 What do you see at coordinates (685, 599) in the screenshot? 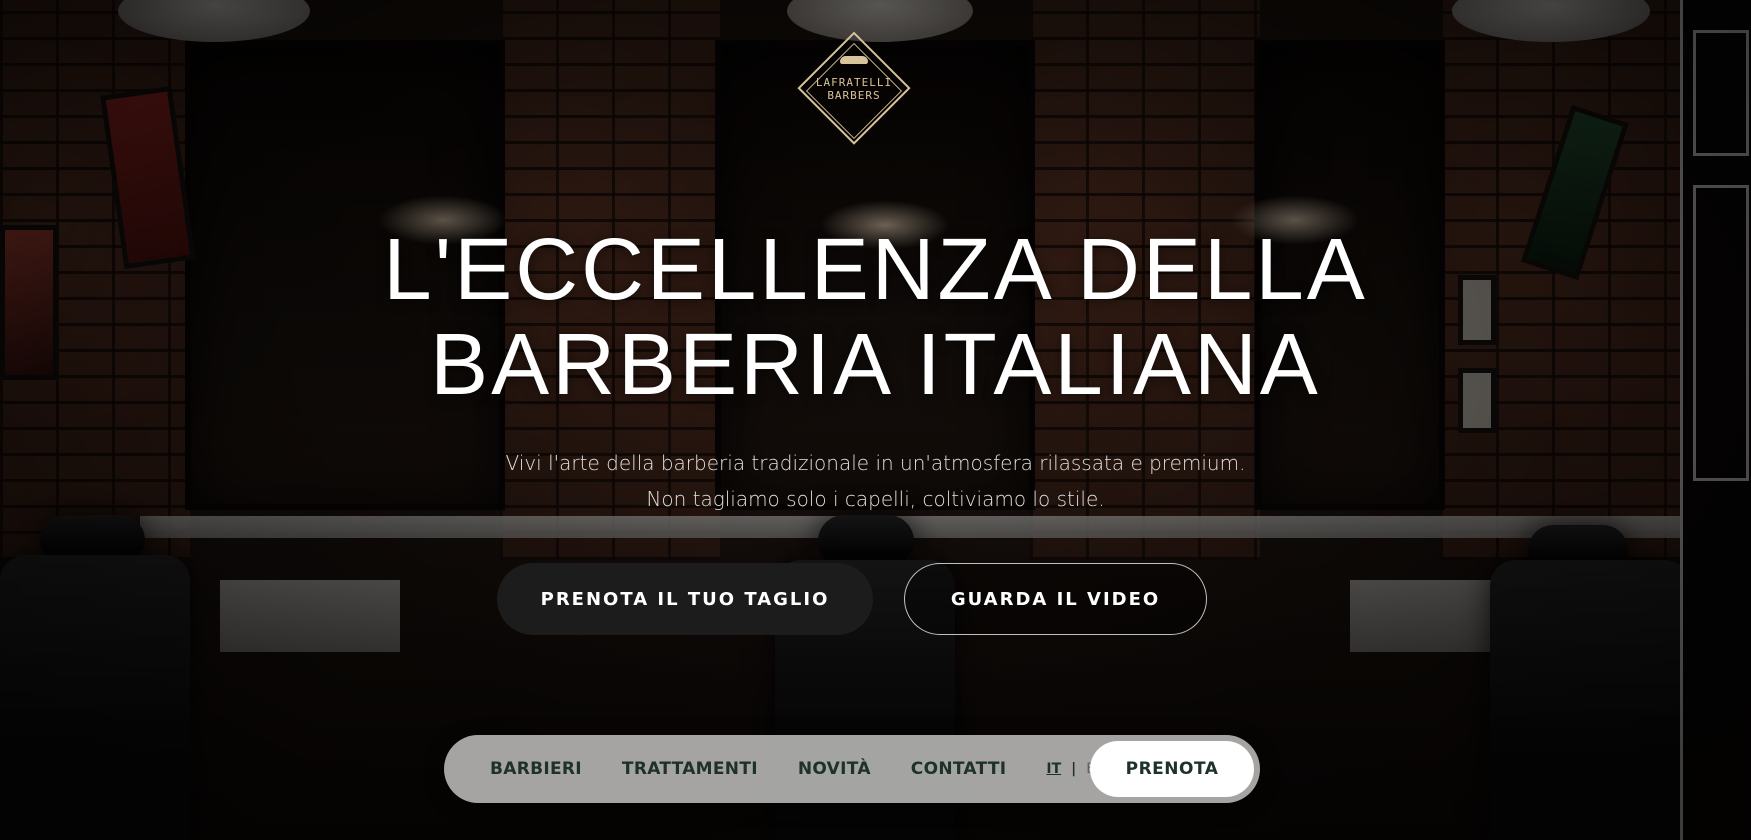
I see `book-haircut-button: PRENOTA IL TUO TAGLIO` at bounding box center [685, 599].